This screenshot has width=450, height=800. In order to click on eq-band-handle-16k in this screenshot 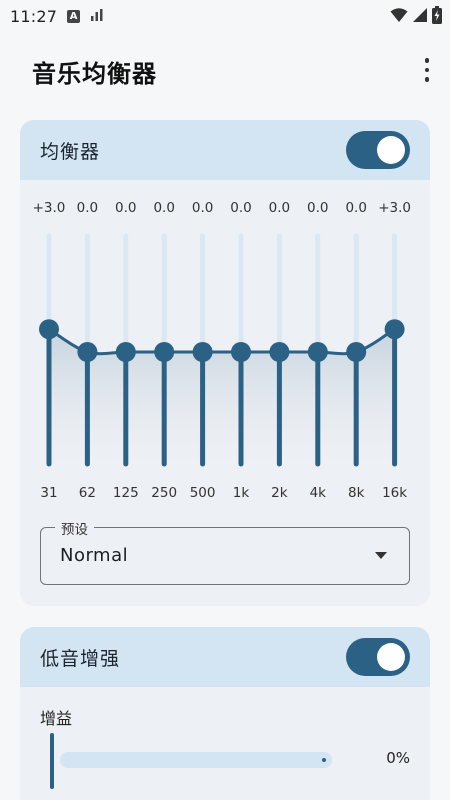, I will do `click(394, 329)`.